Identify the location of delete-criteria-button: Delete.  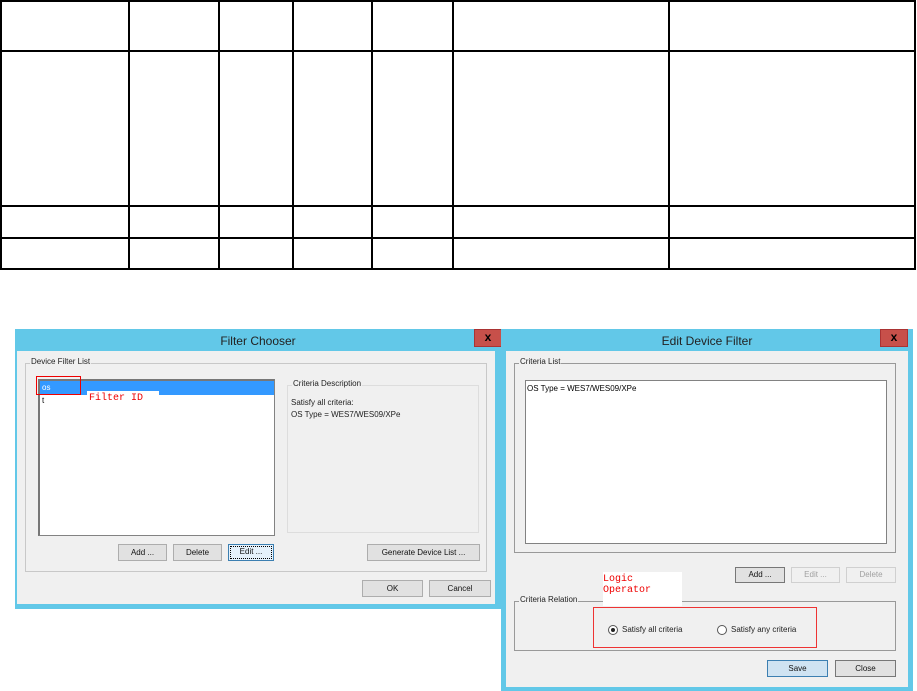
(871, 575).